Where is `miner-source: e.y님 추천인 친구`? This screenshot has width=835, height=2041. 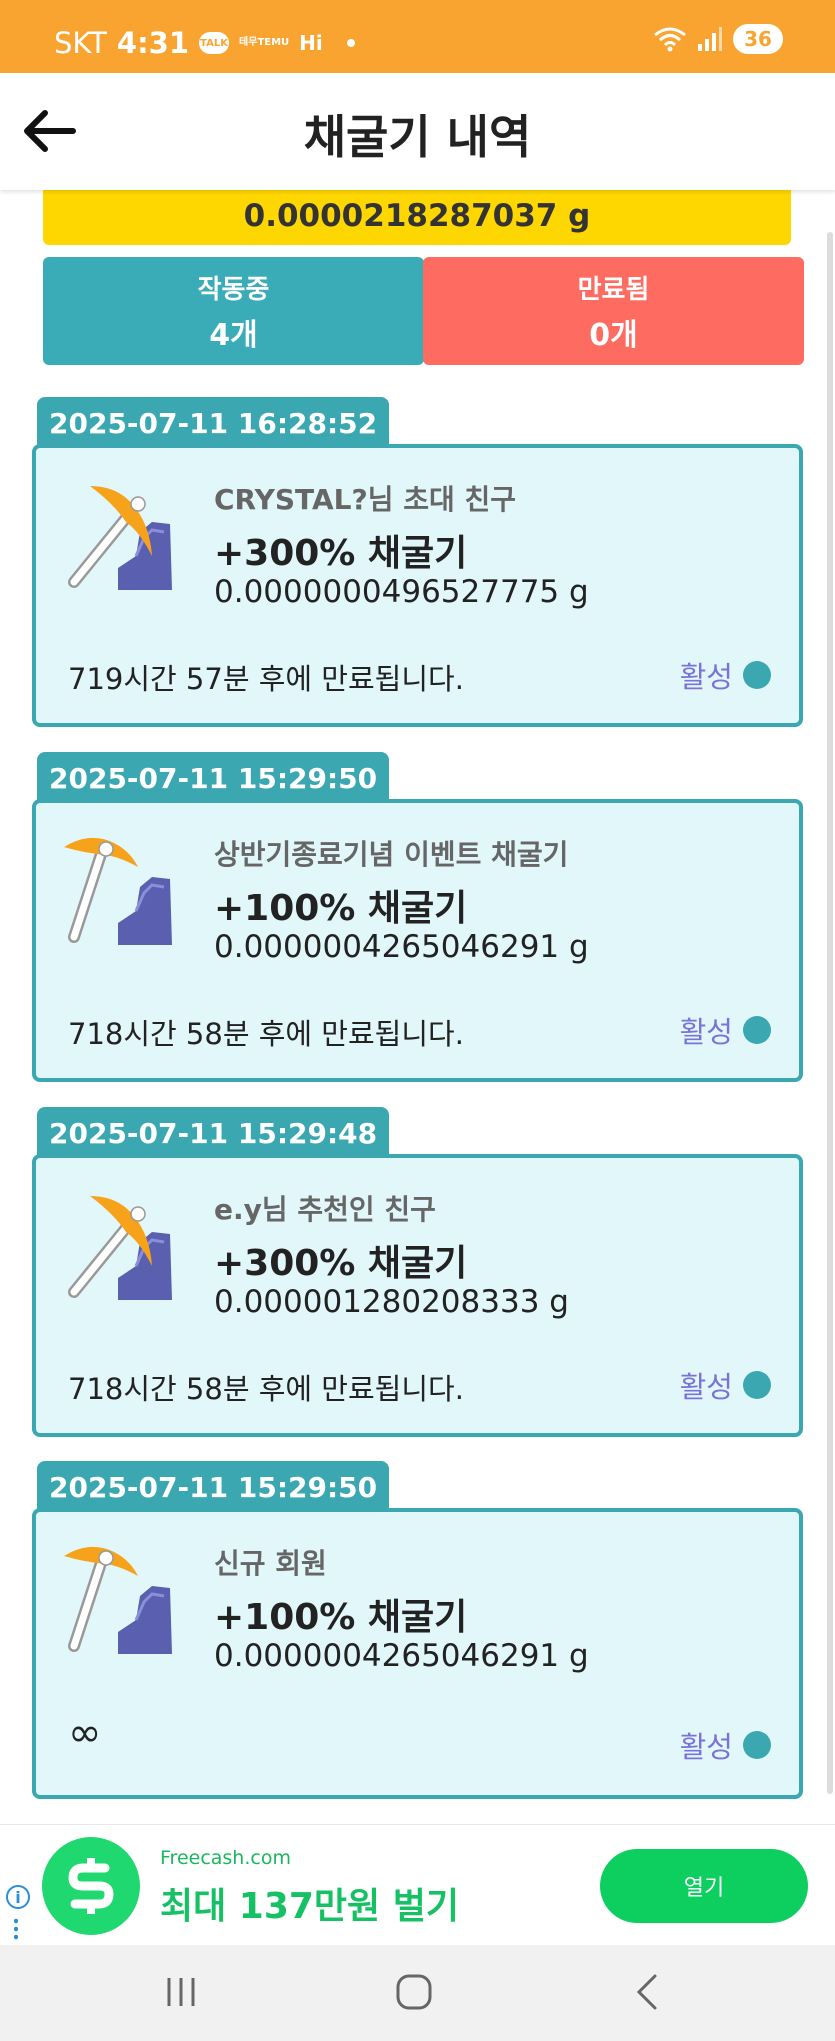 miner-source: e.y님 추천인 친구 is located at coordinates (325, 1209).